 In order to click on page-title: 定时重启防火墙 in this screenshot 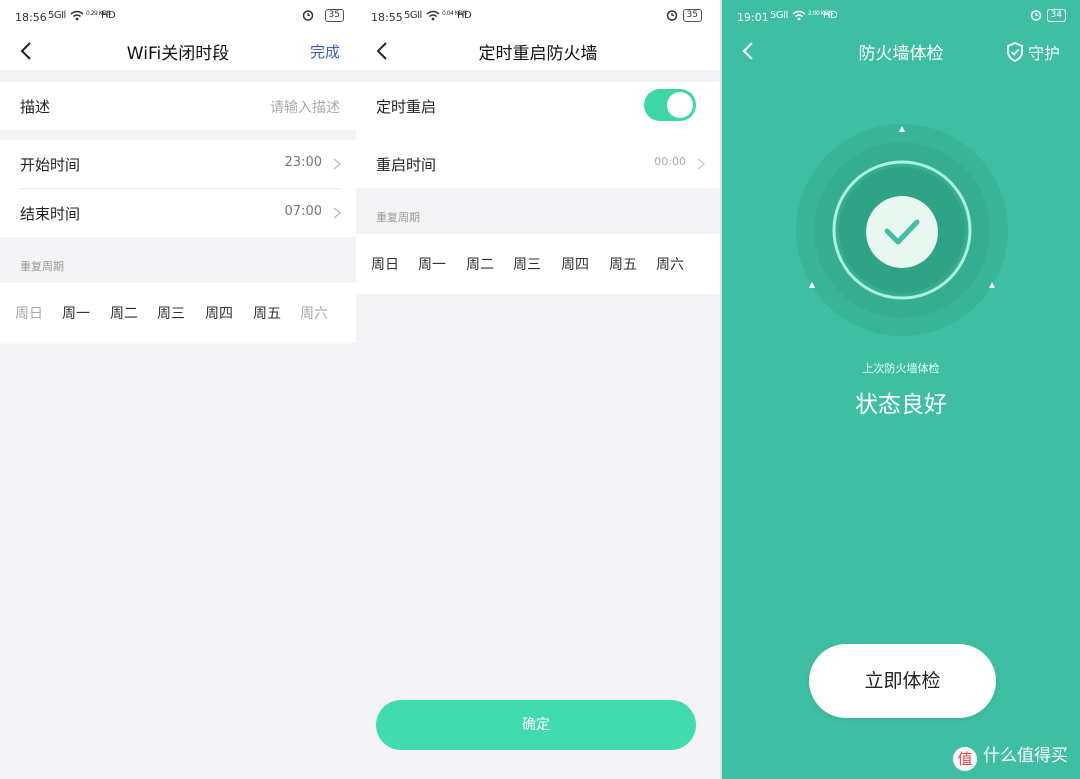, I will do `click(538, 54)`.